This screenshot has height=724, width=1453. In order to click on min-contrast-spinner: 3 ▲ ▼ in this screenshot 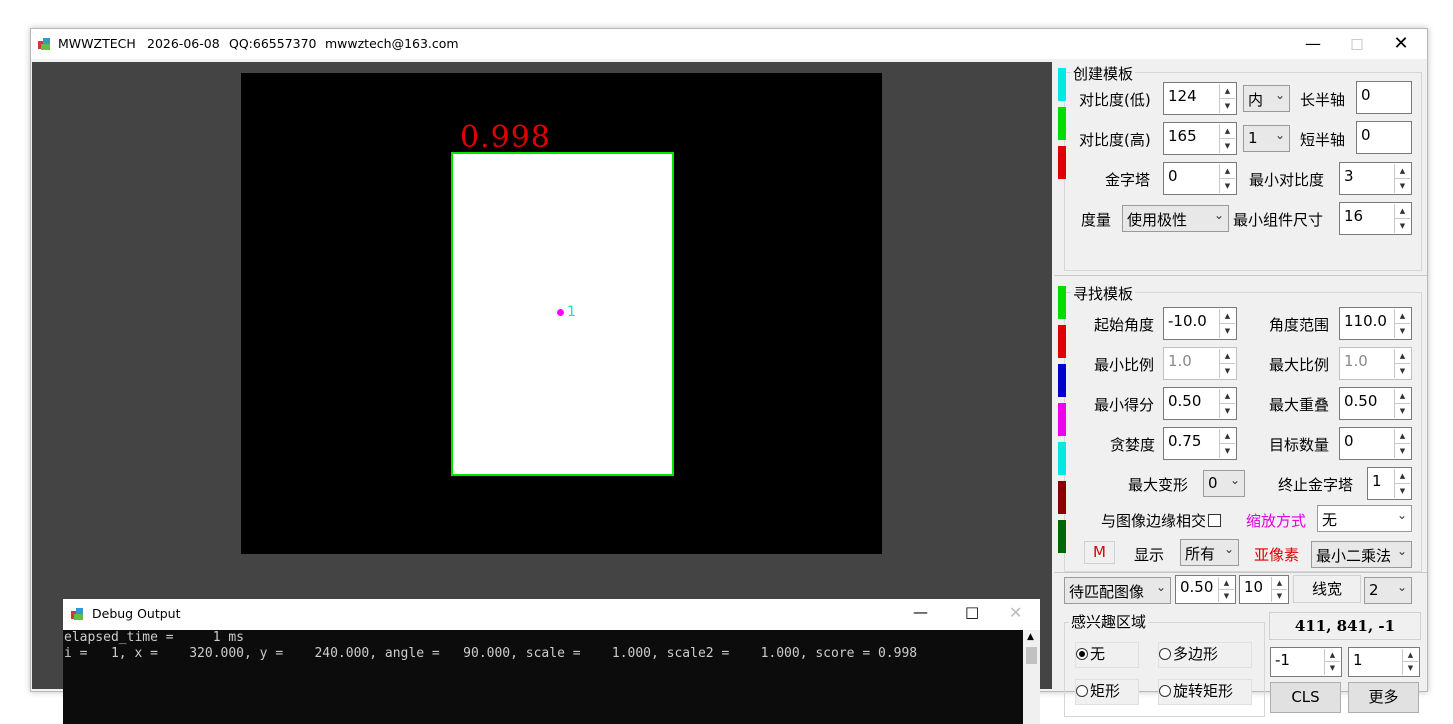, I will do `click(1375, 178)`.